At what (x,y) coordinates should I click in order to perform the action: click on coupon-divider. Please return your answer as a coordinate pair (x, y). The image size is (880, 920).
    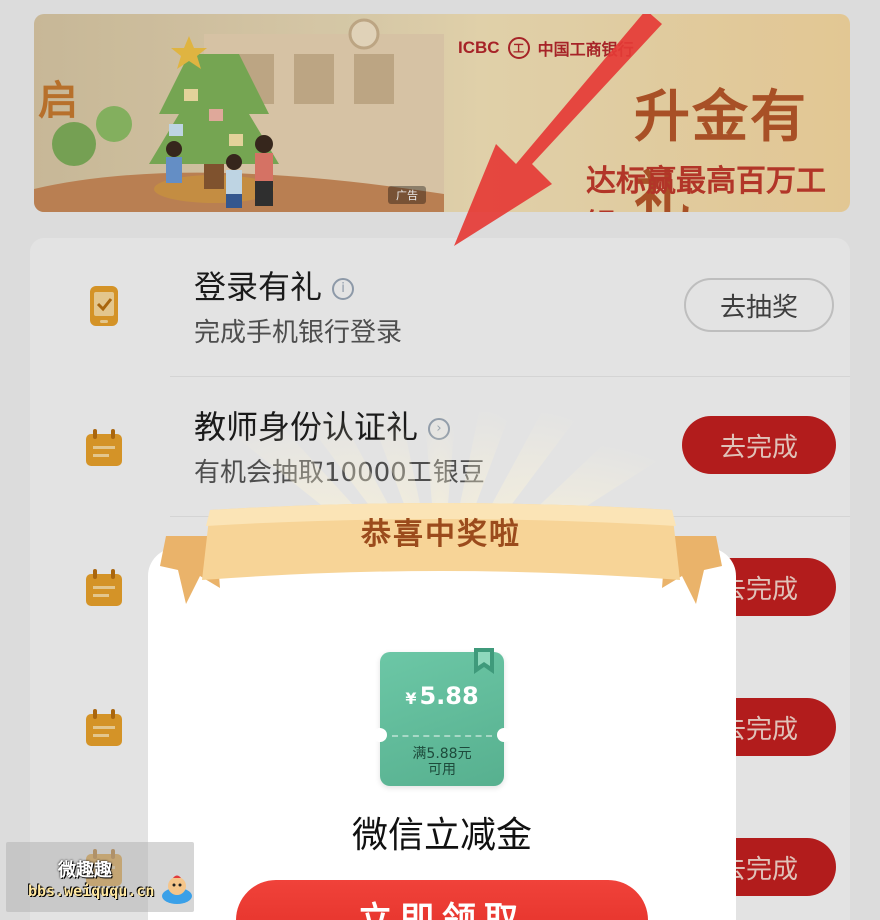
    Looking at the image, I should click on (442, 736).